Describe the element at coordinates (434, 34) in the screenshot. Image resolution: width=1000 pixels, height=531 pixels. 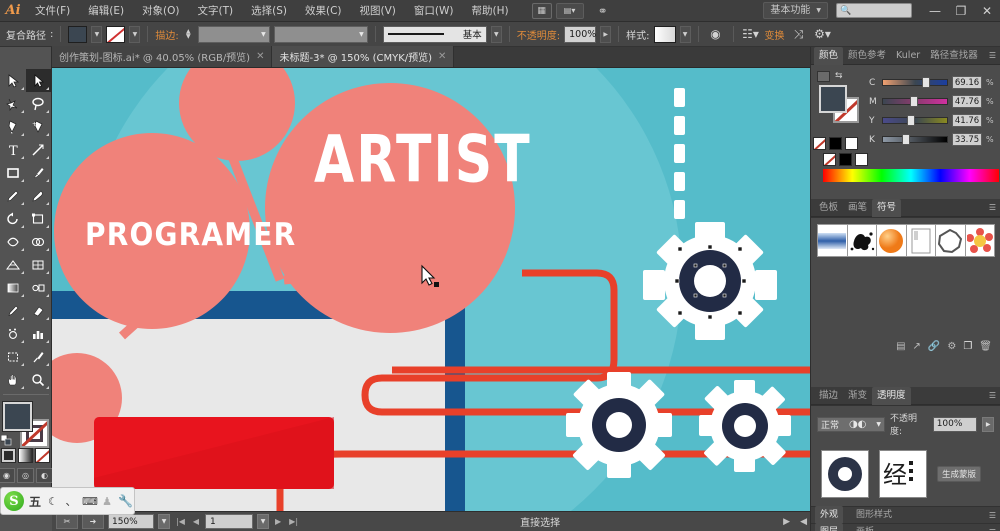
I see `brush-definition-select: 基本` at that location.